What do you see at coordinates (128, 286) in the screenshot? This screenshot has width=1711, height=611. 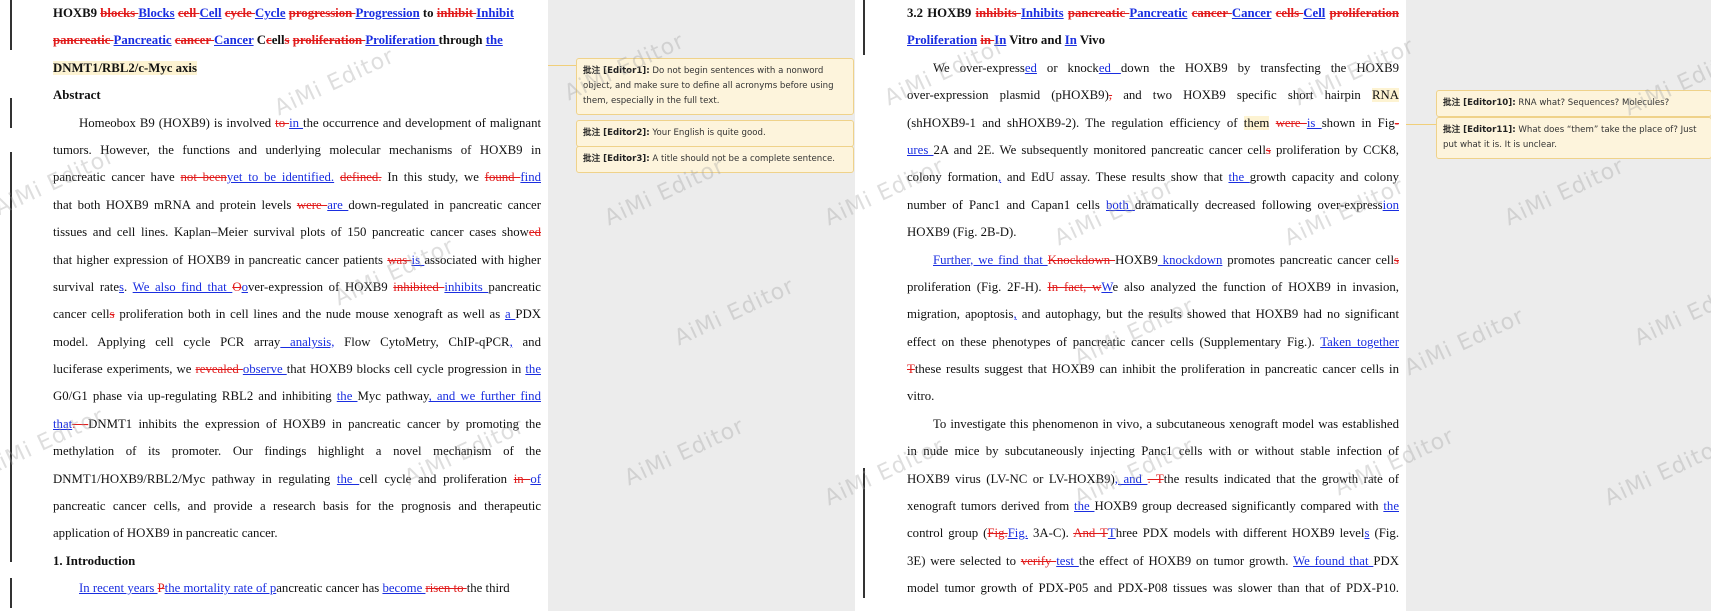 I see `text-run: .` at bounding box center [128, 286].